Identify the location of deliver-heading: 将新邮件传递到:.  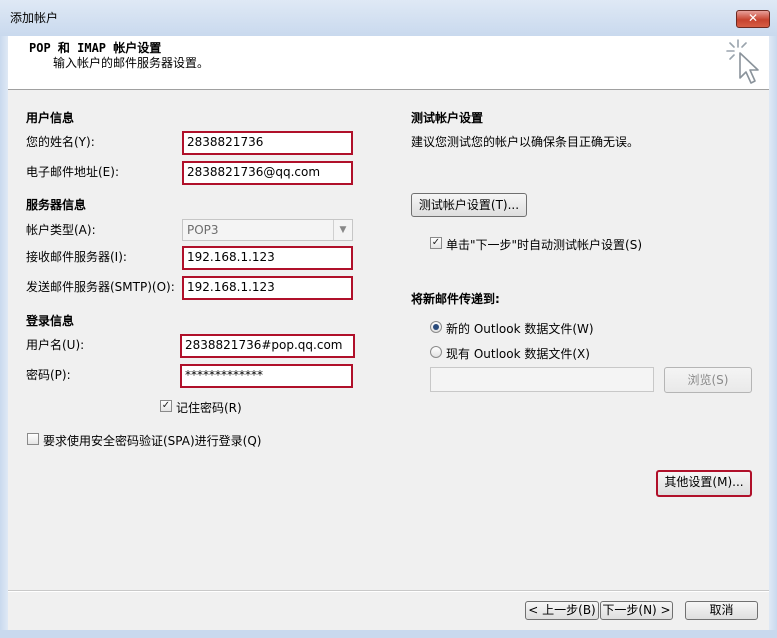
(455, 299).